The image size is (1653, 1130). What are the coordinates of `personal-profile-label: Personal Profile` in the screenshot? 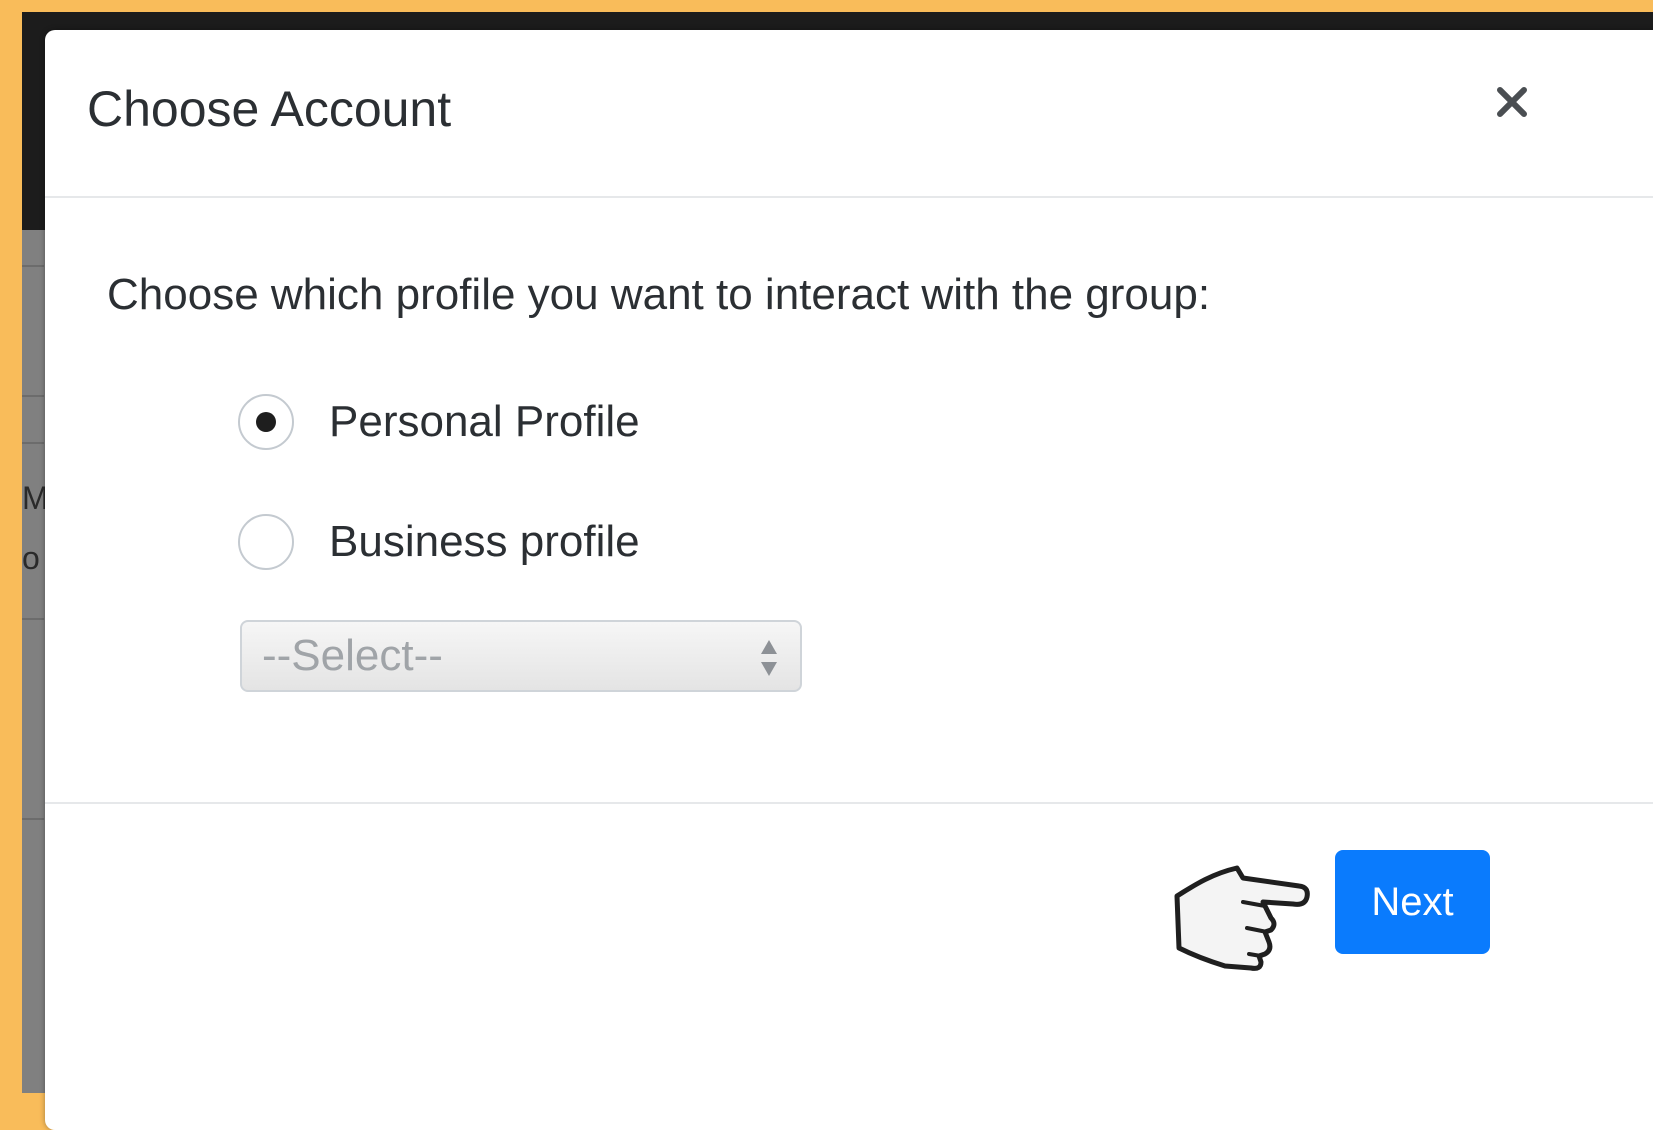 It's located at (484, 421).